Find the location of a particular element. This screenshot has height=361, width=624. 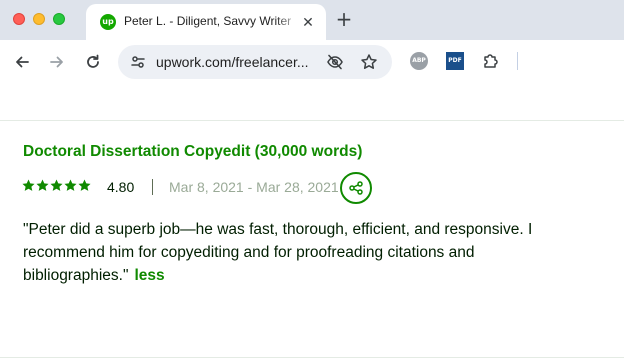

new-tab-button: + is located at coordinates (344, 19).